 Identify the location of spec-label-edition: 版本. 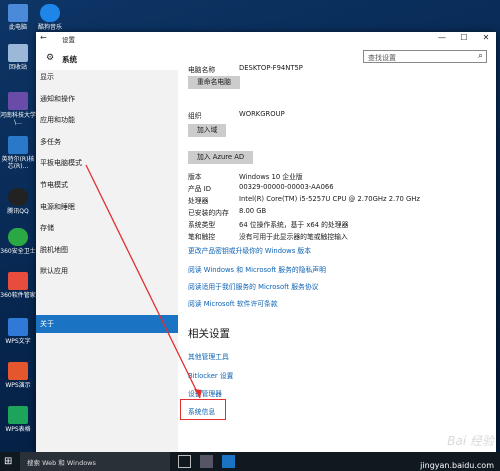
(195, 177).